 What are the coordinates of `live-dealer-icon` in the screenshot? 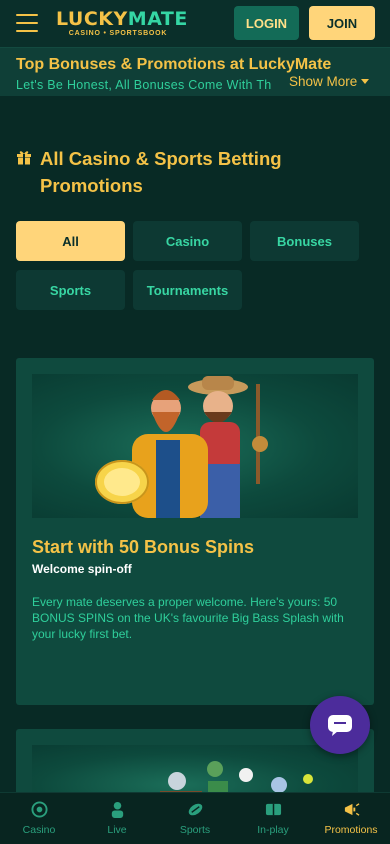 It's located at (117, 809).